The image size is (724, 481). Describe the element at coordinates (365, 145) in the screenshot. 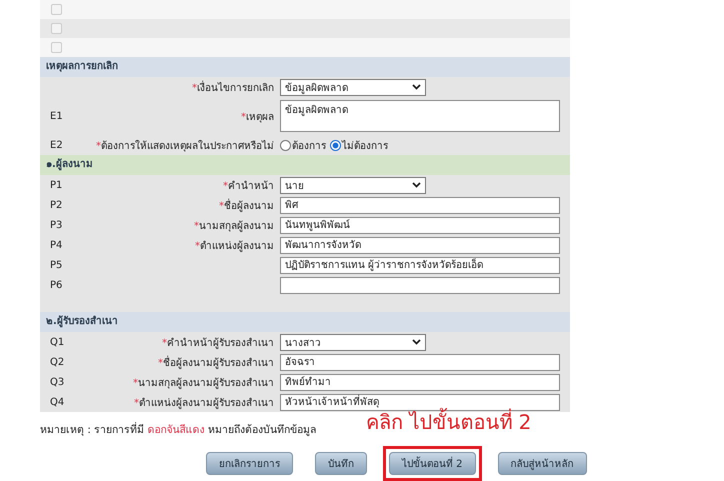

I see `radio-label: ไม่ต้องการ` at that location.